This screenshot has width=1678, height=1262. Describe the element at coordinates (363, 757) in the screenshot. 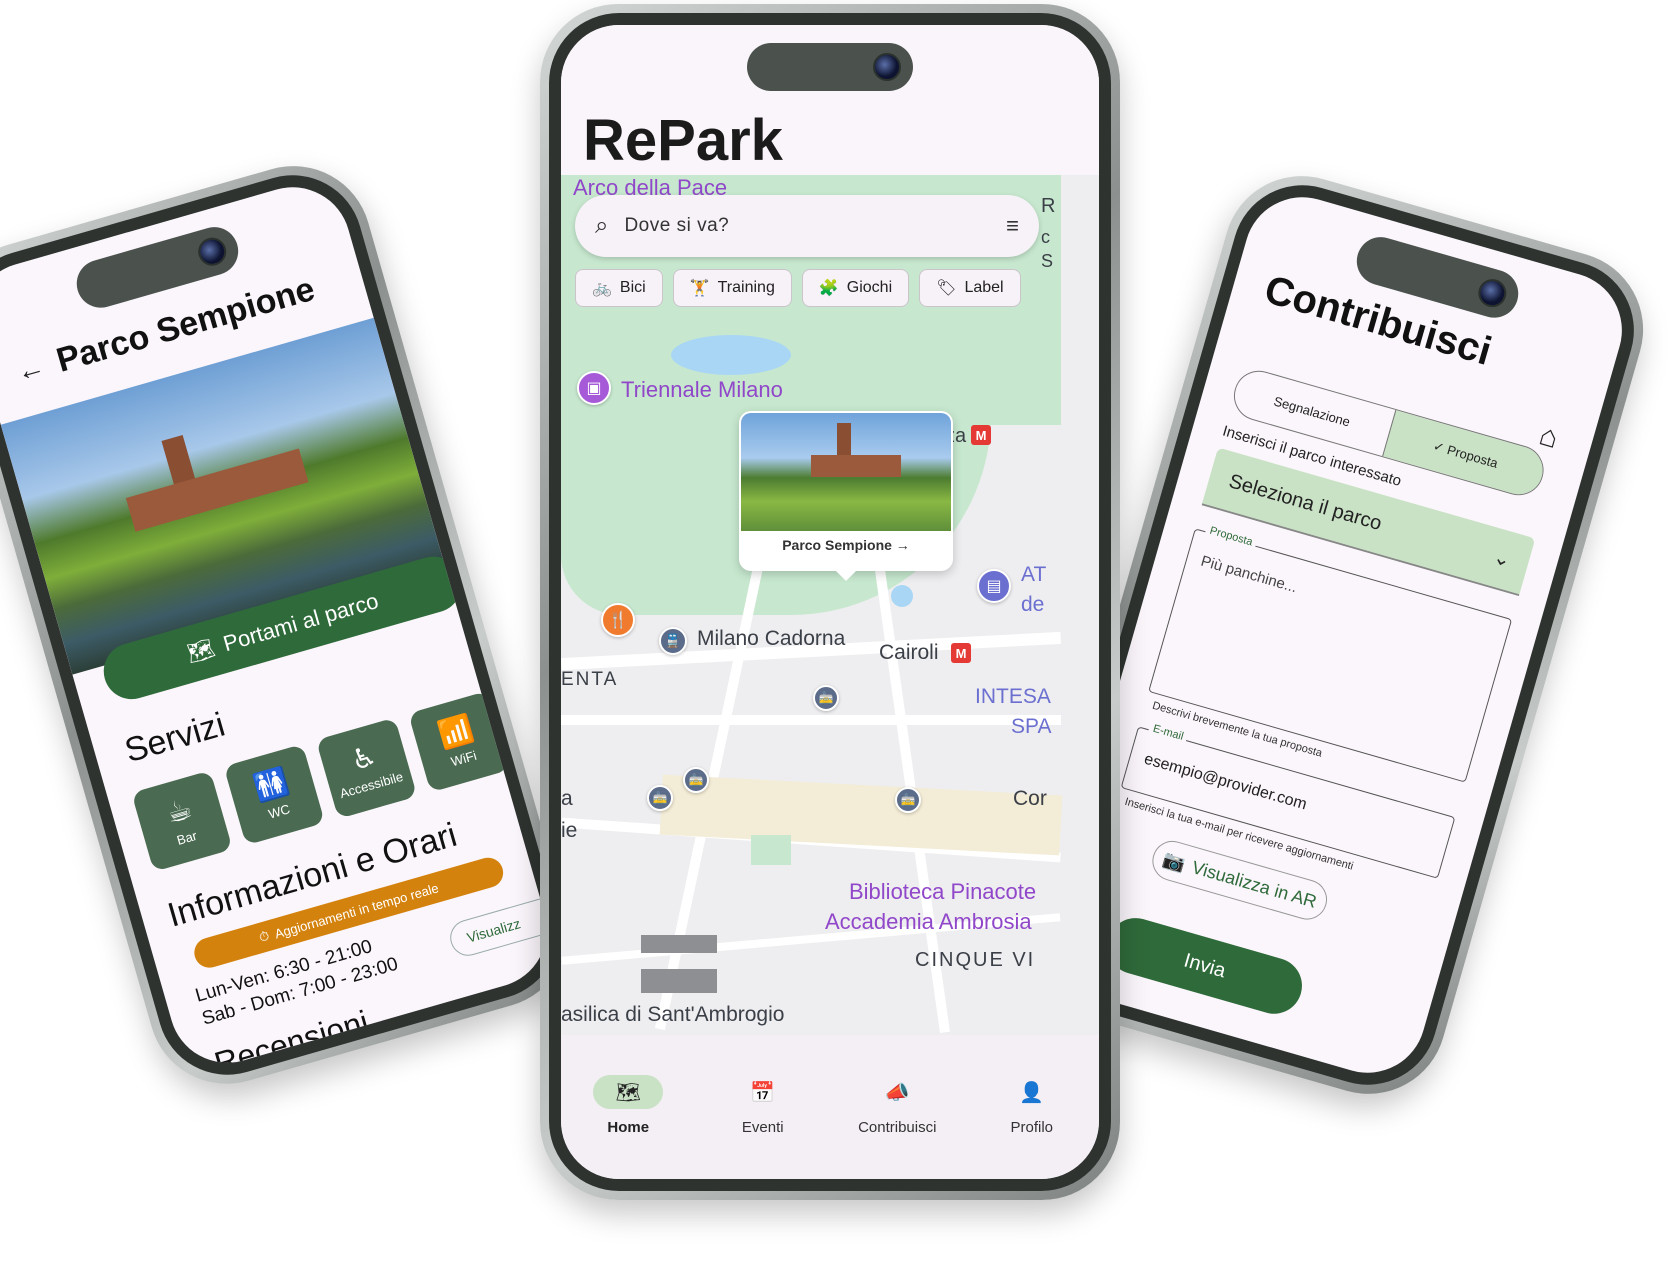

I see `wheelchair-icon: ♿` at that location.